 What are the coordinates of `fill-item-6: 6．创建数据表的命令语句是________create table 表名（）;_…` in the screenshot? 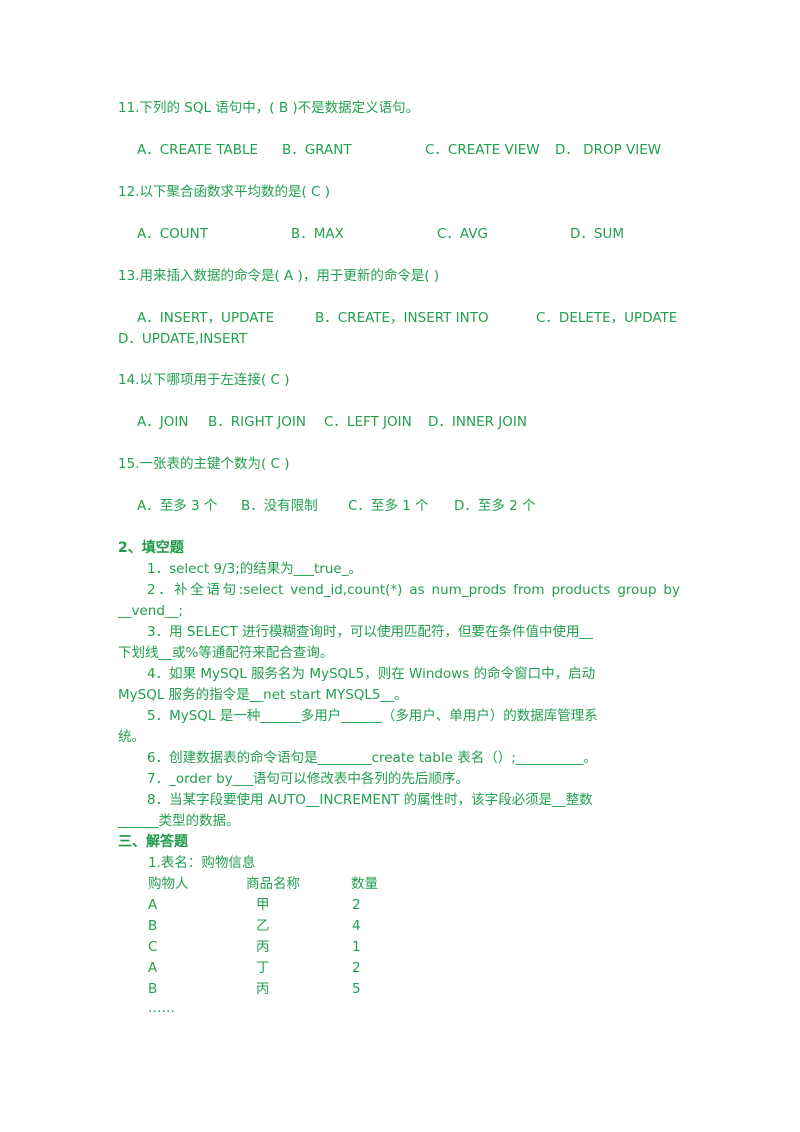 It's located at (399, 758).